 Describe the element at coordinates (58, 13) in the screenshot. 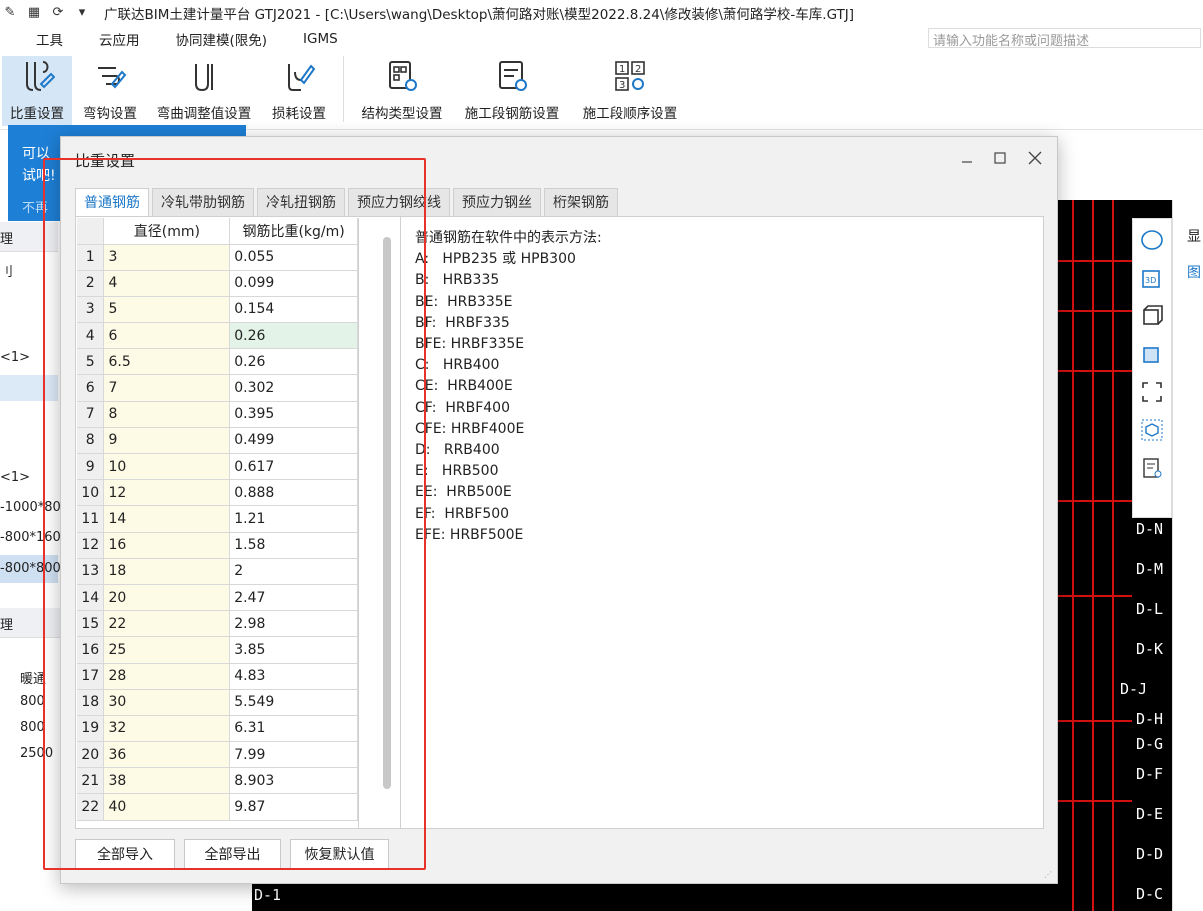

I see `sync-icon: ⟳` at that location.